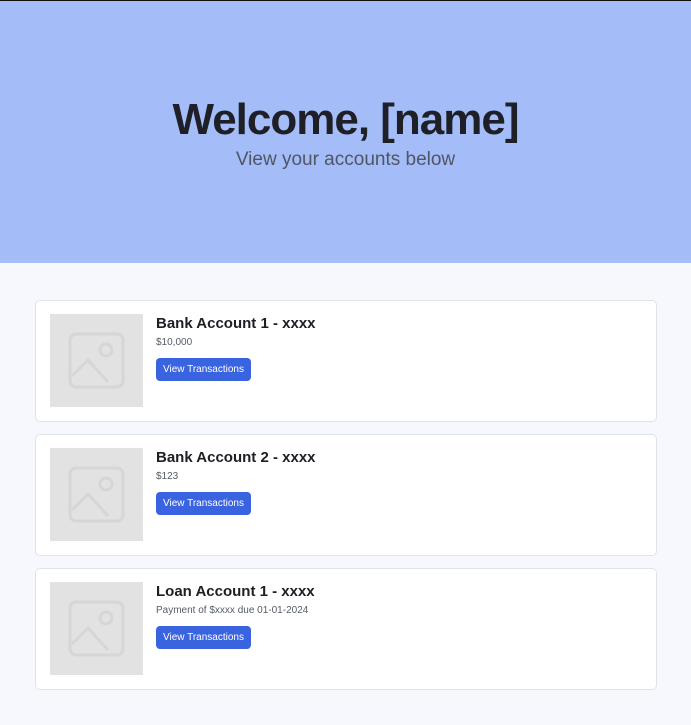 The width and height of the screenshot is (691, 725). Describe the element at coordinates (345, 119) in the screenshot. I see `page-title: Welcome, [name]` at that location.